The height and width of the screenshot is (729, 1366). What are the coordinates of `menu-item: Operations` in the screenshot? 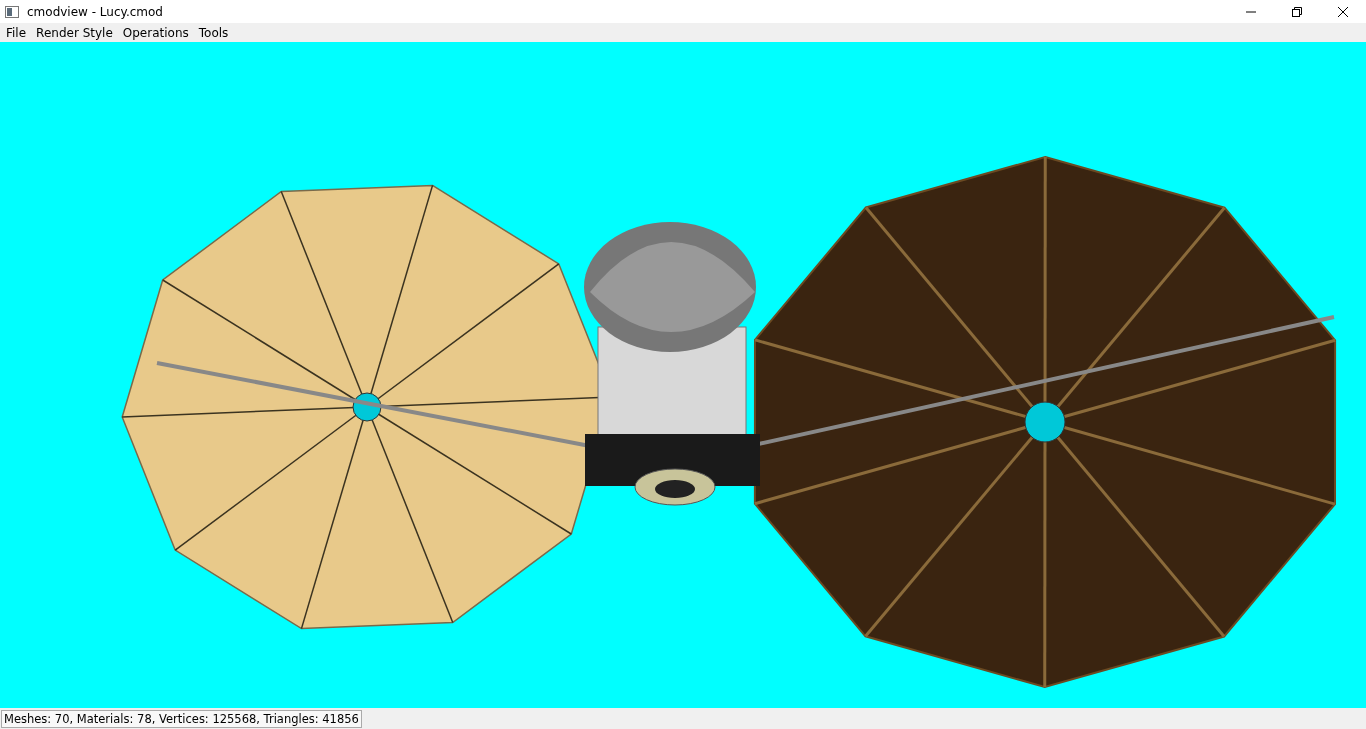 It's located at (155, 32).